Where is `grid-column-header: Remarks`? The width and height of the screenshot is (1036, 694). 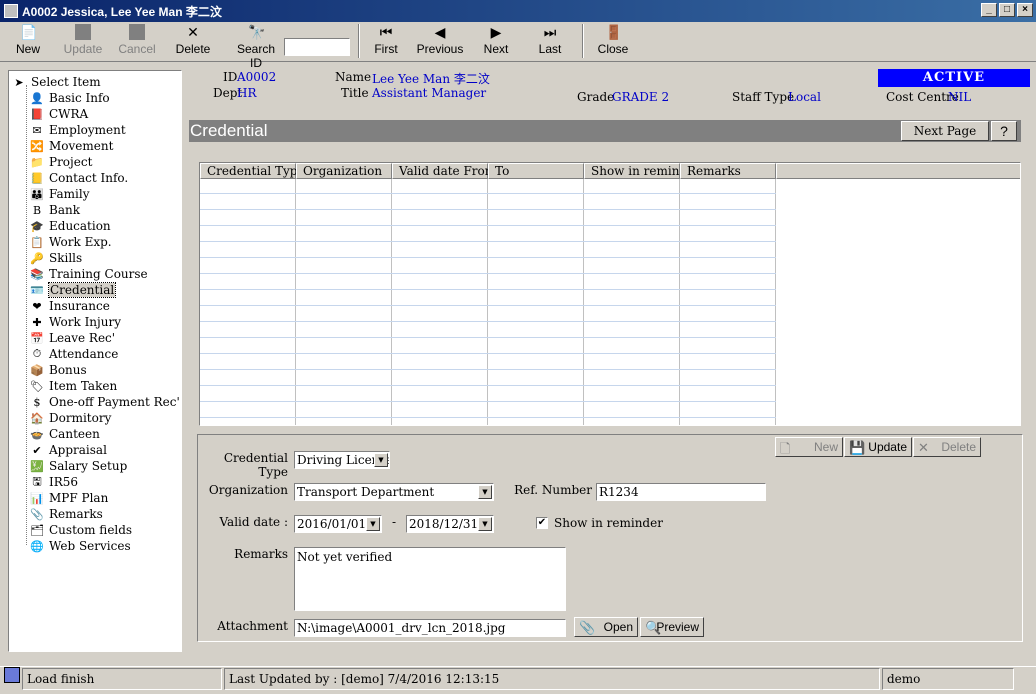
grid-column-header: Remarks is located at coordinates (728, 171).